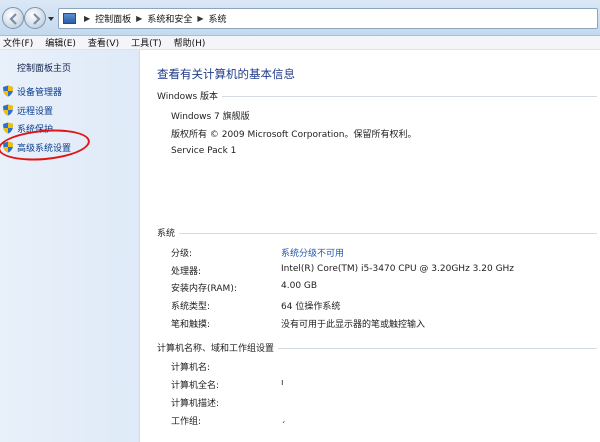 This screenshot has width=600, height=442. What do you see at coordinates (113, 18) in the screenshot?
I see `breadcrumb-control-panel: 控制面板` at bounding box center [113, 18].